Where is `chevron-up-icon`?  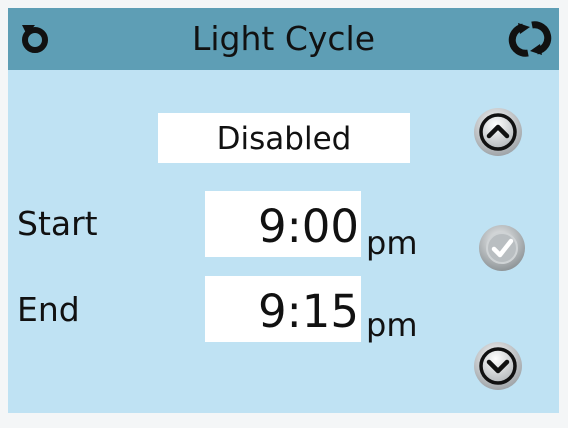 chevron-up-icon is located at coordinates (498, 132).